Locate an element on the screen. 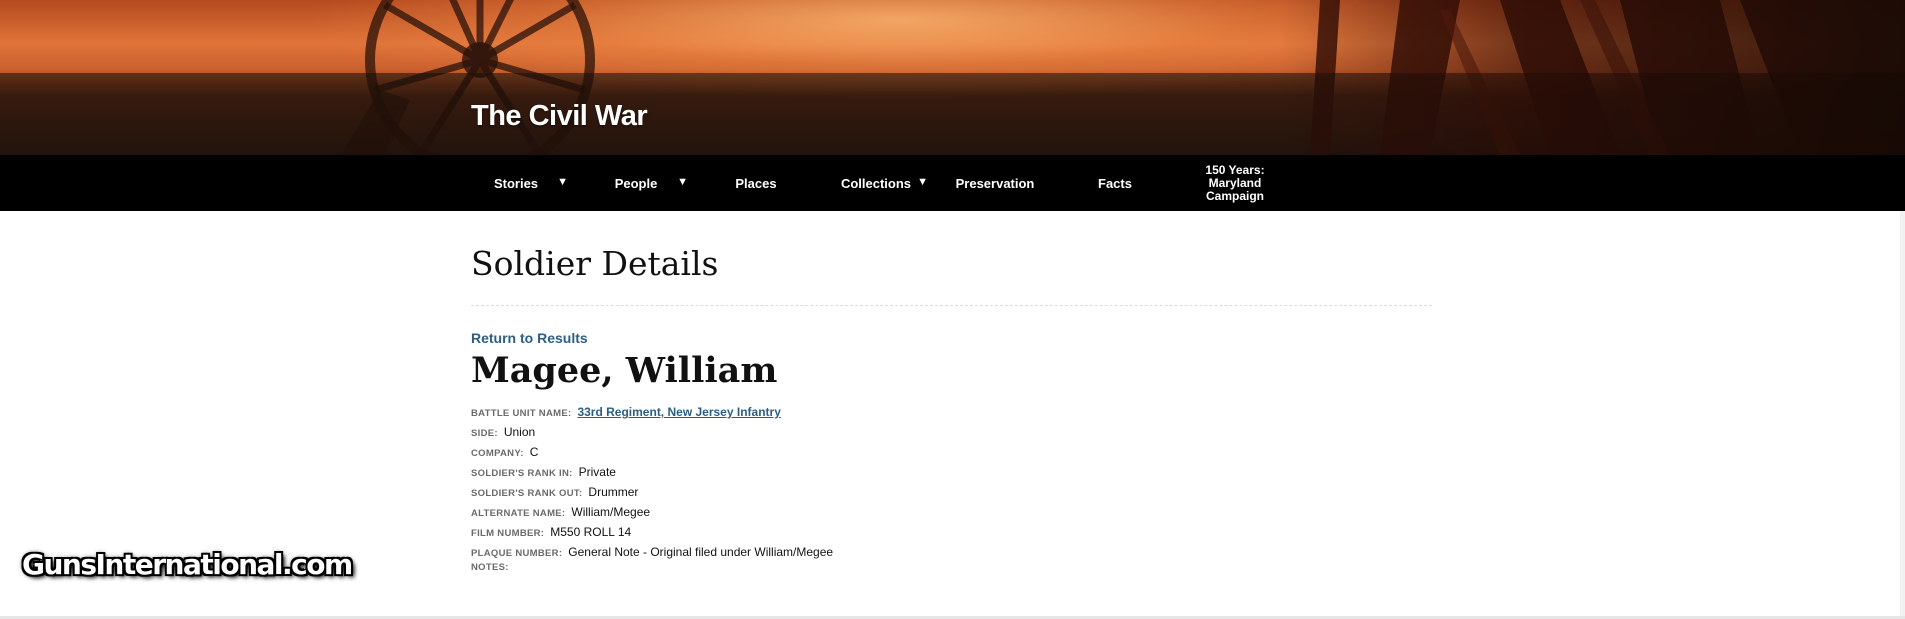 Image resolution: width=1905 pixels, height=619 pixels. nav-item-label: Preservation is located at coordinates (995, 183).